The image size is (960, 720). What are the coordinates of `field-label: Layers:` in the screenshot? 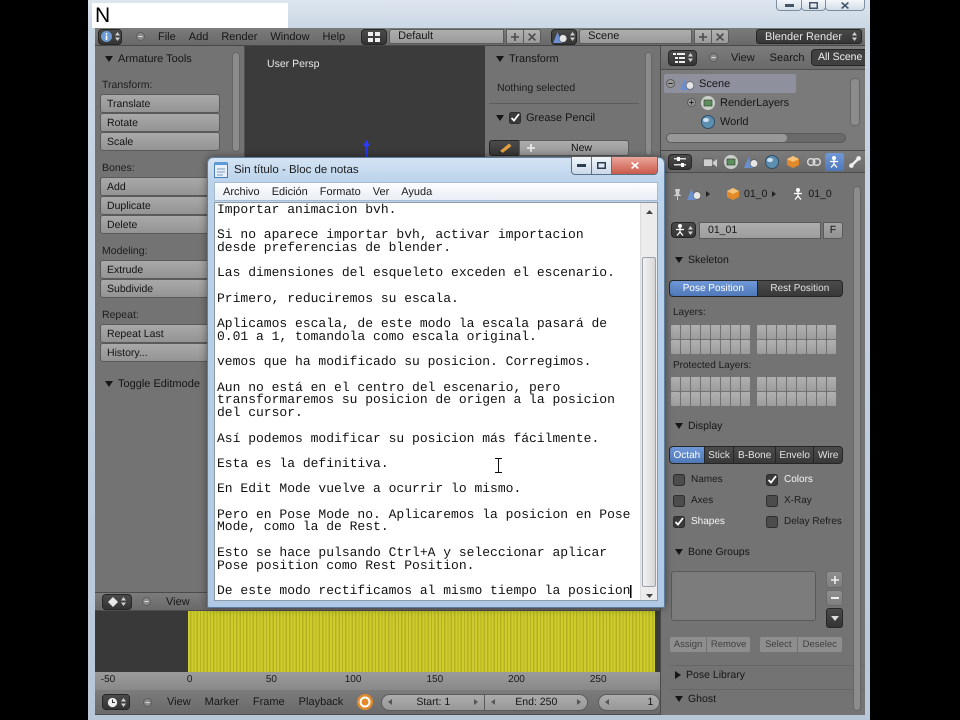 It's located at (689, 313).